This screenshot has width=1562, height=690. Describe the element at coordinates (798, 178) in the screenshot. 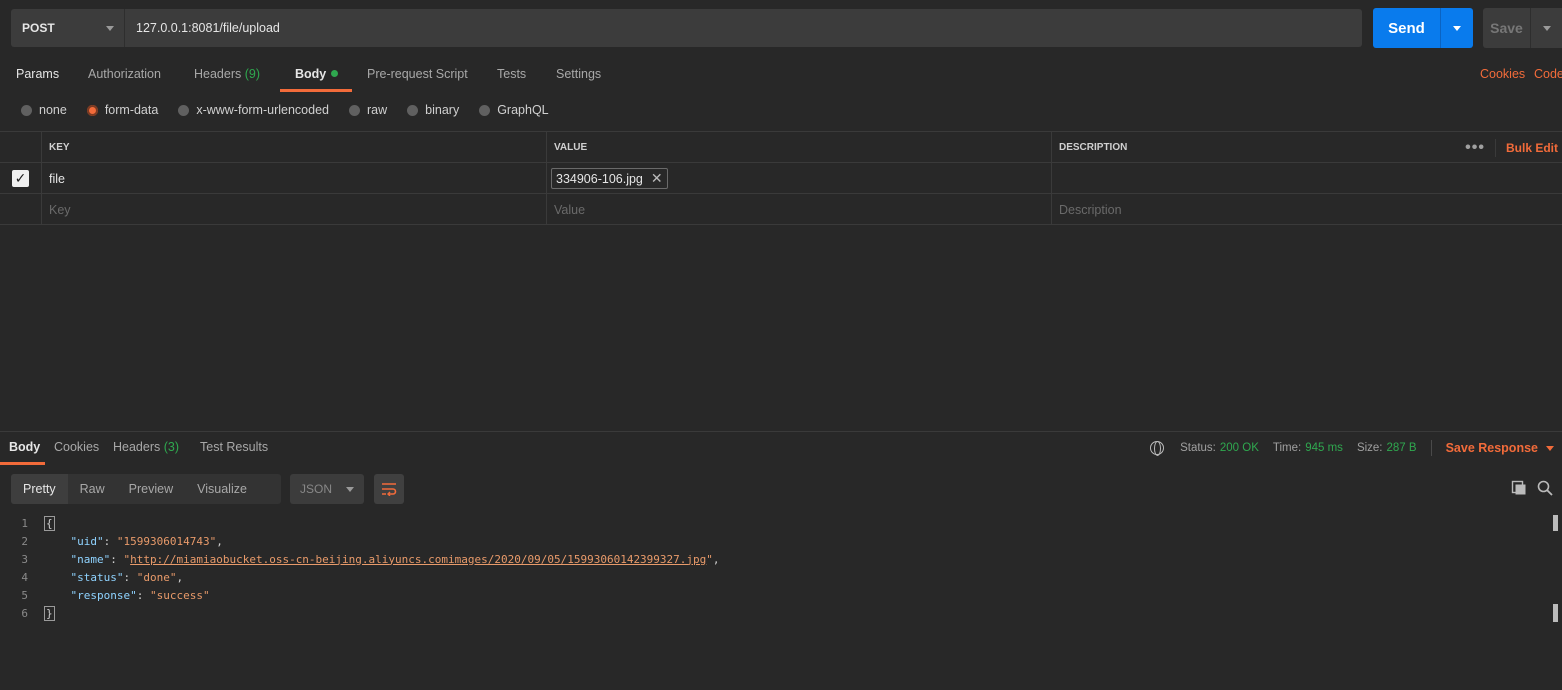

I see `row-value-field: 334906-106.jpg ✕` at that location.